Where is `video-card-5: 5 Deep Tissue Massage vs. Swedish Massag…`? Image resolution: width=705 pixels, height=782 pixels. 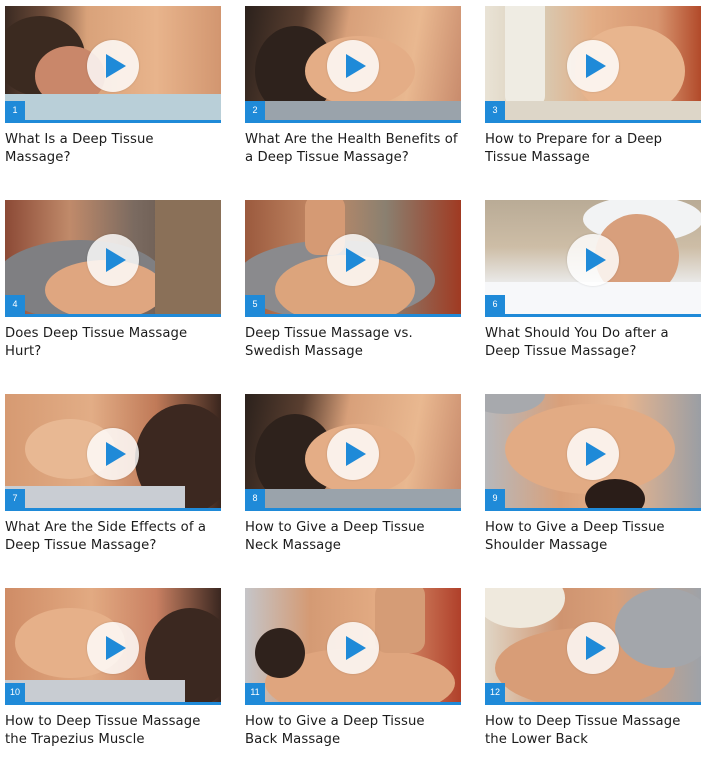 video-card-5: 5 Deep Tissue Massage vs. Swedish Massag… is located at coordinates (353, 297).